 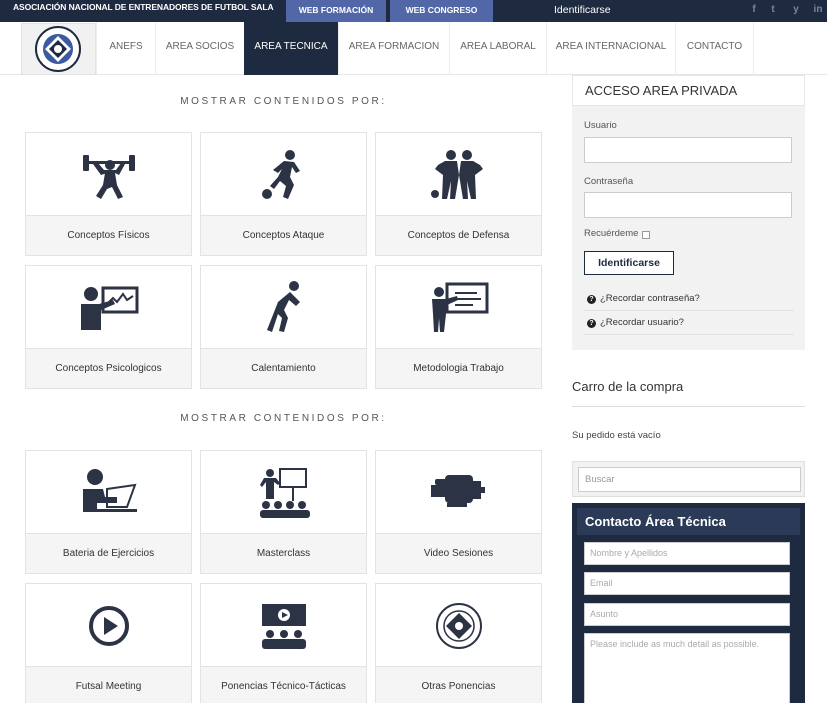 I want to click on remember-label: Recuérdeme, so click(x=611, y=233).